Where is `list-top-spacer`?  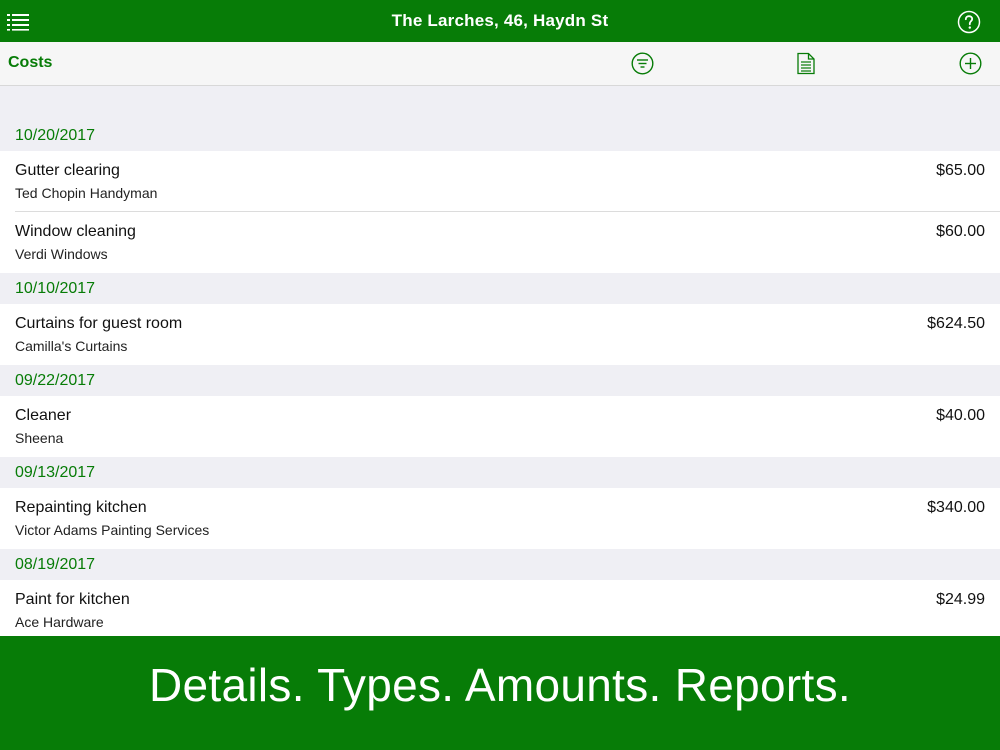 list-top-spacer is located at coordinates (500, 103).